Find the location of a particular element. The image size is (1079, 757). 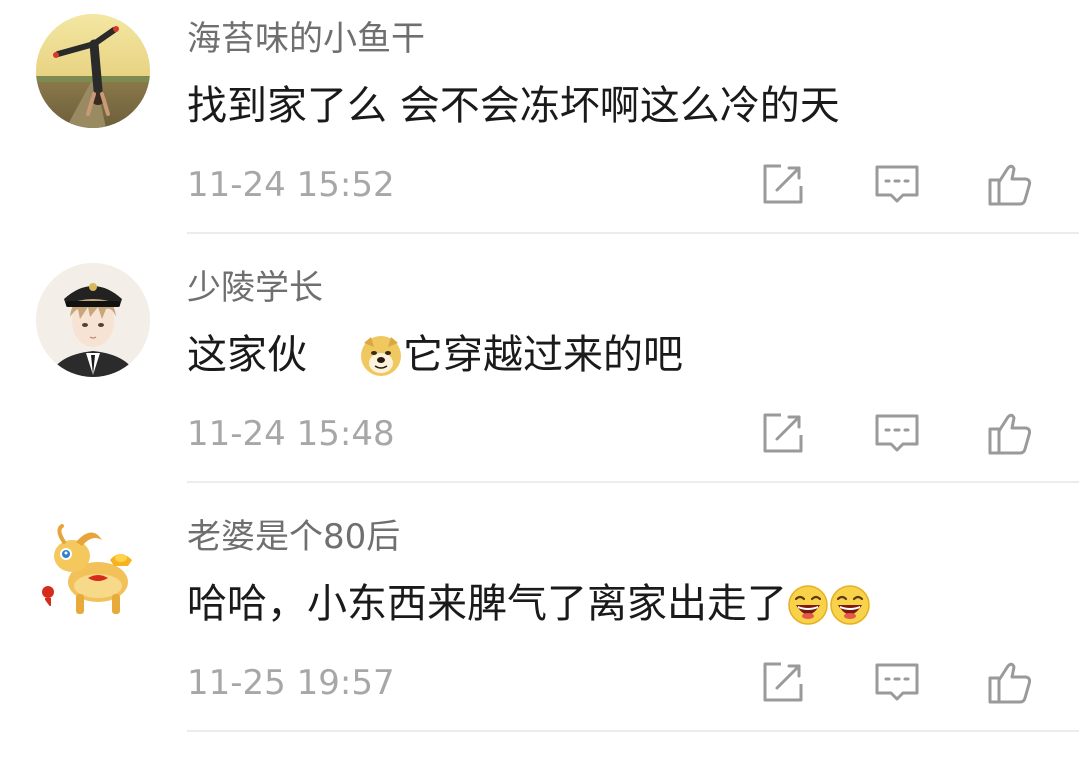

timestamp: 11-24 15:52 is located at coordinates (291, 185).